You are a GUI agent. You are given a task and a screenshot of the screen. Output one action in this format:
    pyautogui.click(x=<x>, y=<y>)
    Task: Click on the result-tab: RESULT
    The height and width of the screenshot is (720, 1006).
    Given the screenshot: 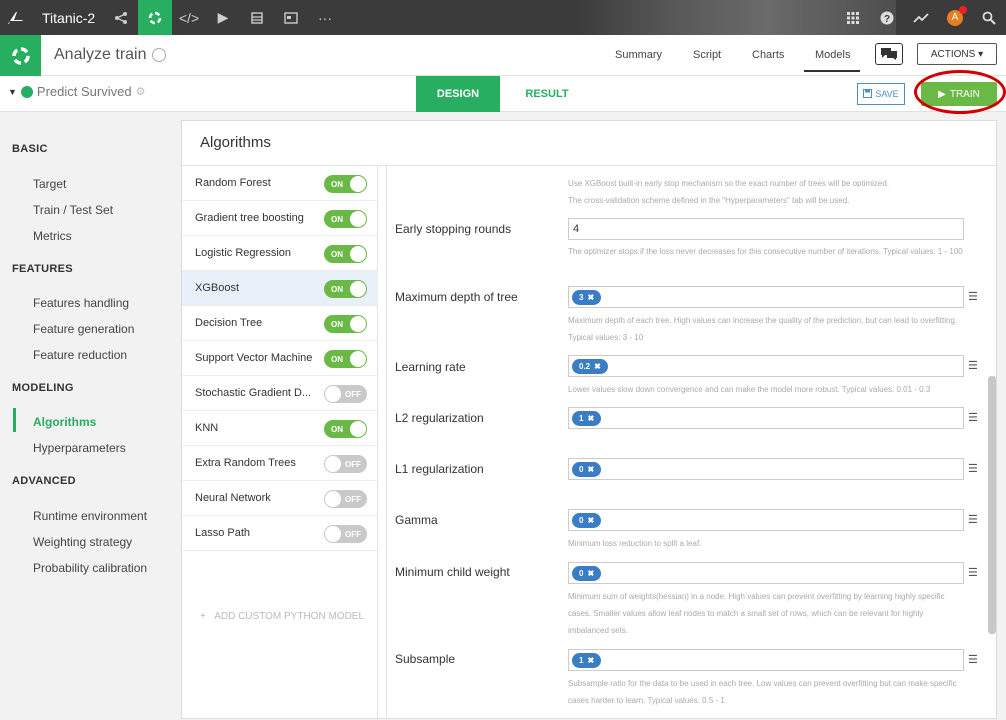 What is the action you would take?
    pyautogui.click(x=547, y=94)
    